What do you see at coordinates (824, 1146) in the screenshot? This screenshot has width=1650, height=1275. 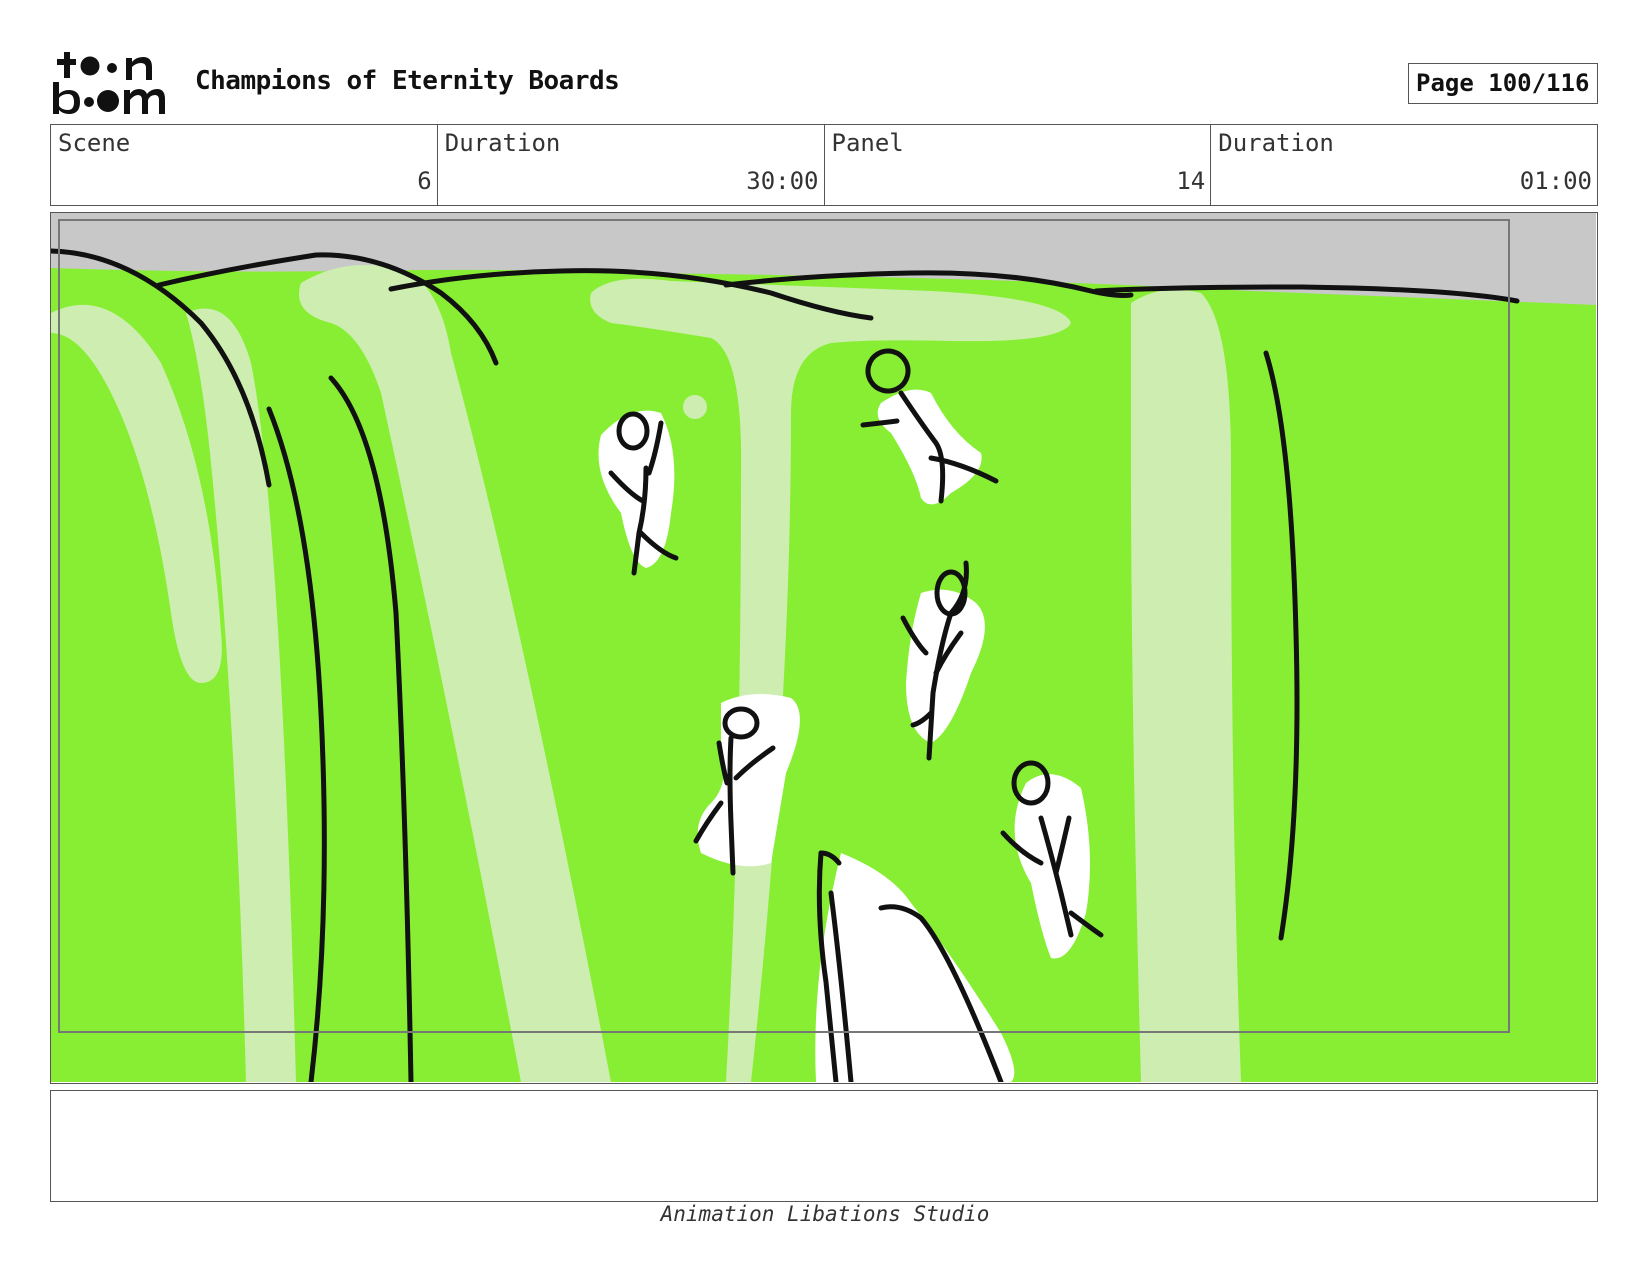 I see `notes-box` at bounding box center [824, 1146].